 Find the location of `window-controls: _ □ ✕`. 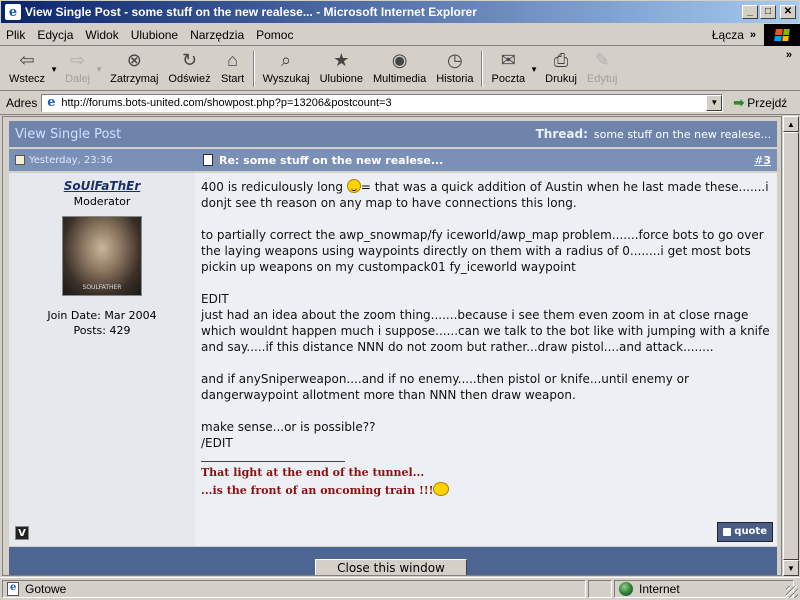

window-controls: _ □ ✕ is located at coordinates (769, 12).